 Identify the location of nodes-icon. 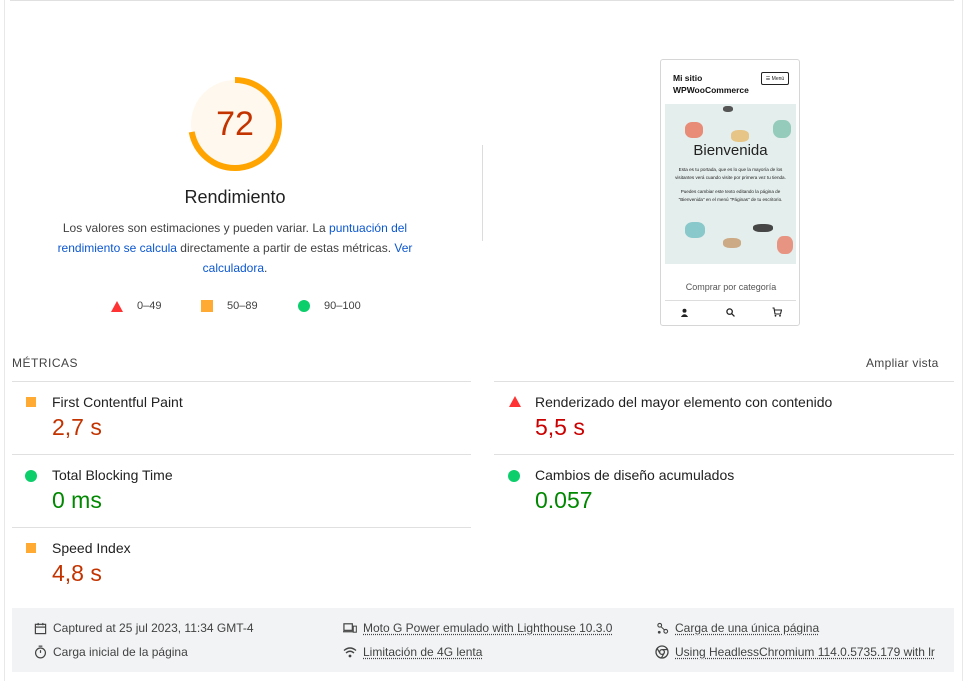
(662, 628).